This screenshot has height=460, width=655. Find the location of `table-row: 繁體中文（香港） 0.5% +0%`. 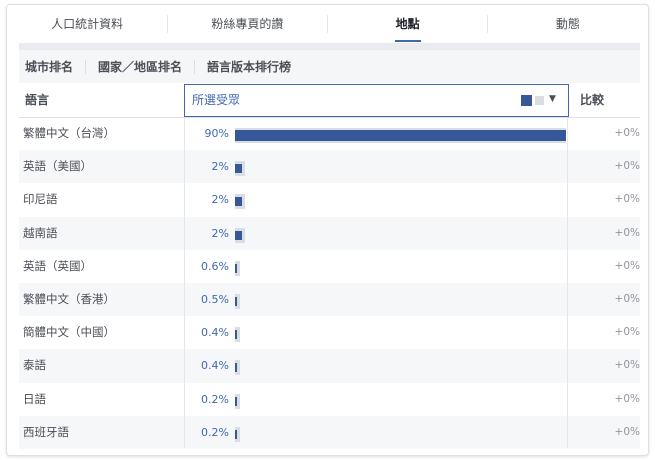

table-row: 繁體中文（香港） 0.5% +0% is located at coordinates (329, 299).